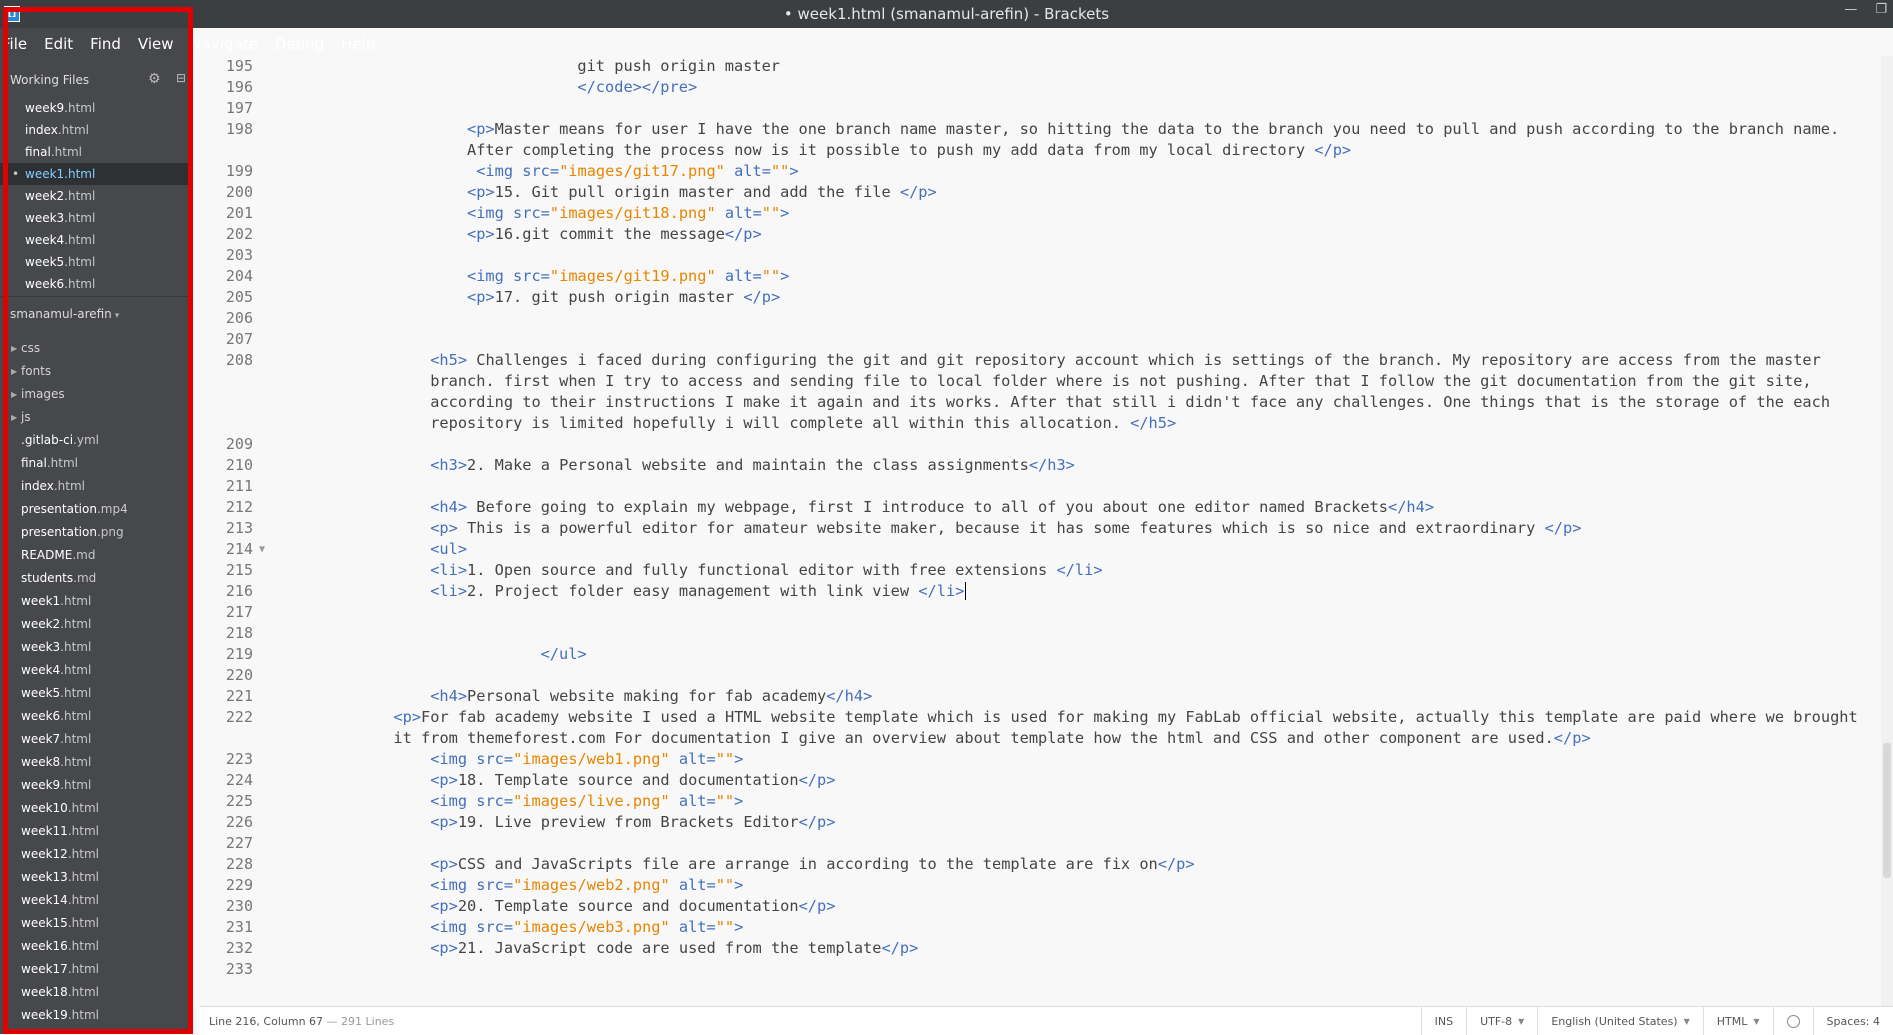 The height and width of the screenshot is (1035, 1893). What do you see at coordinates (1881, 9) in the screenshot?
I see `restore-button: ❐` at bounding box center [1881, 9].